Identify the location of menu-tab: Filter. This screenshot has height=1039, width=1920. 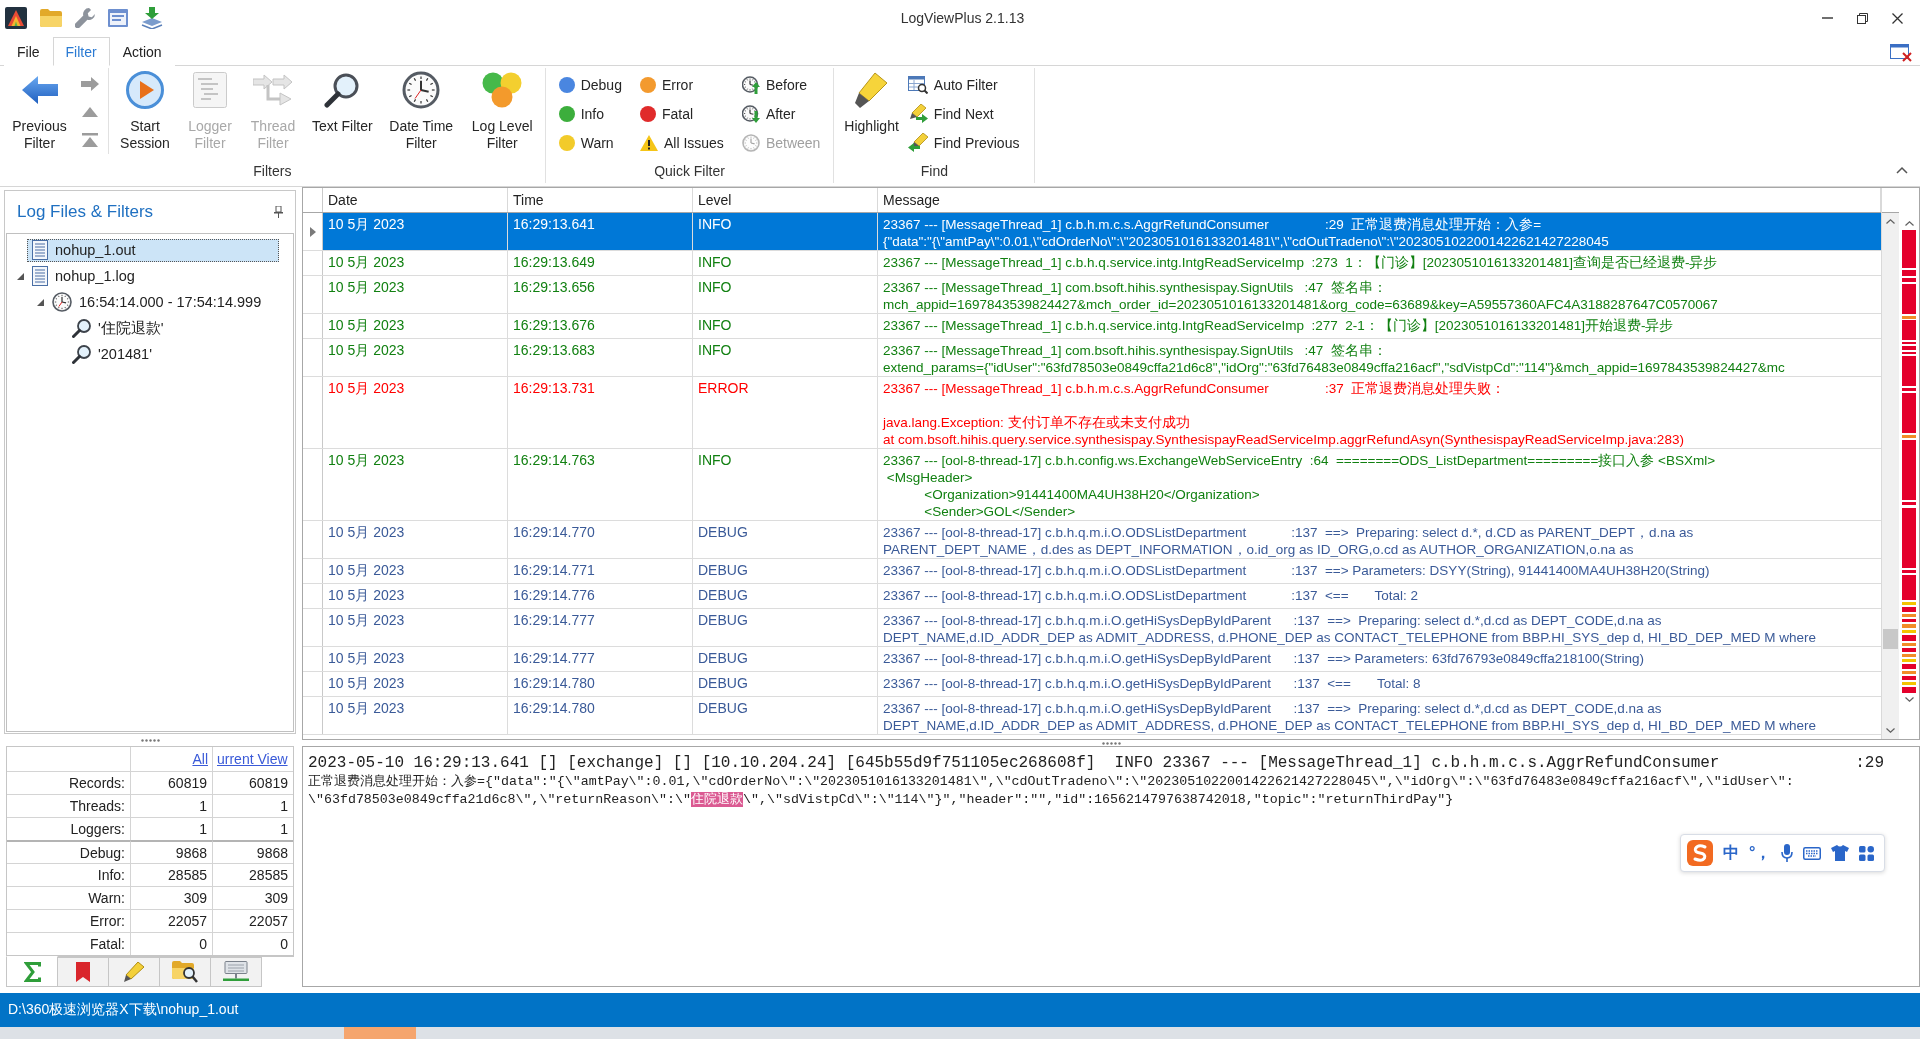
(81, 51).